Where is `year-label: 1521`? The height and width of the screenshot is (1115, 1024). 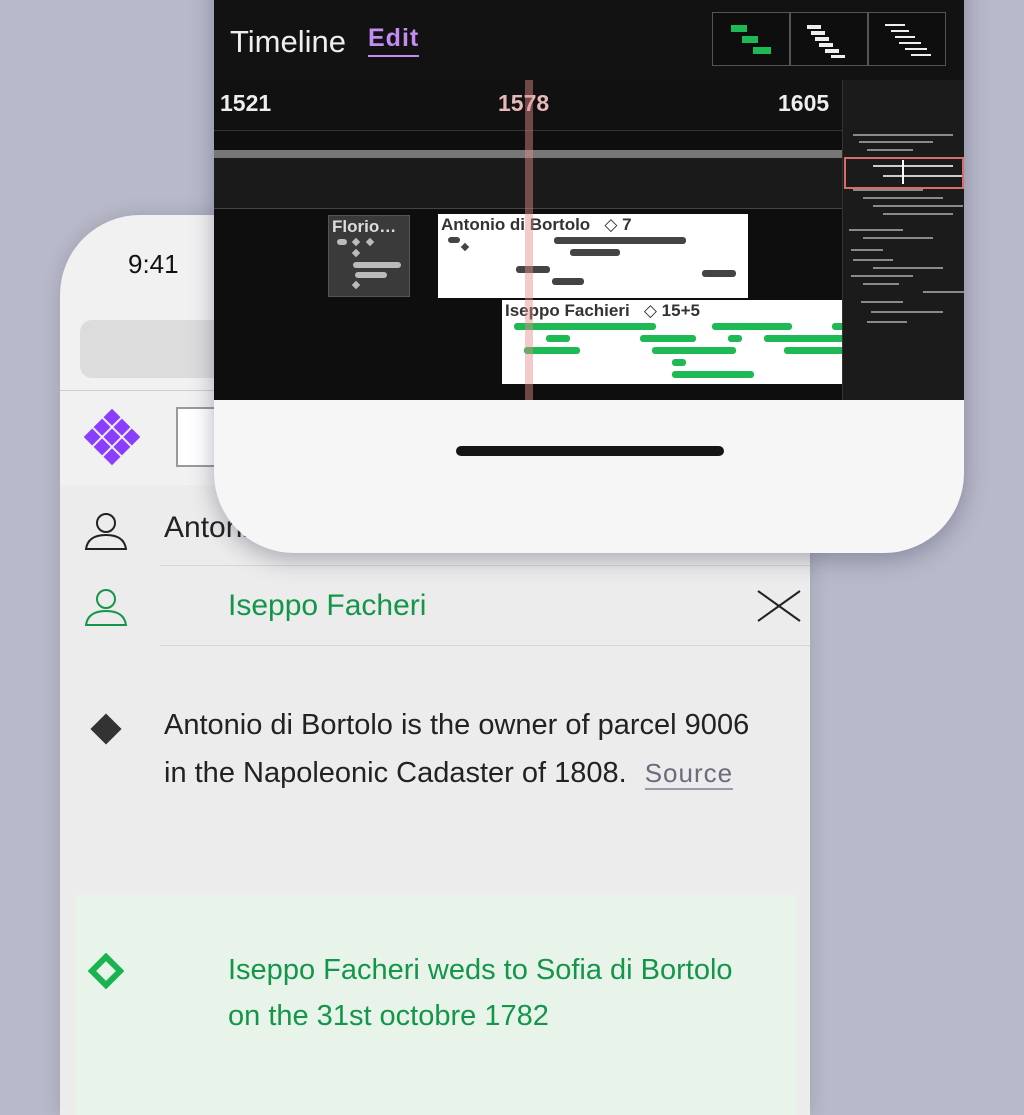 year-label: 1521 is located at coordinates (246, 103).